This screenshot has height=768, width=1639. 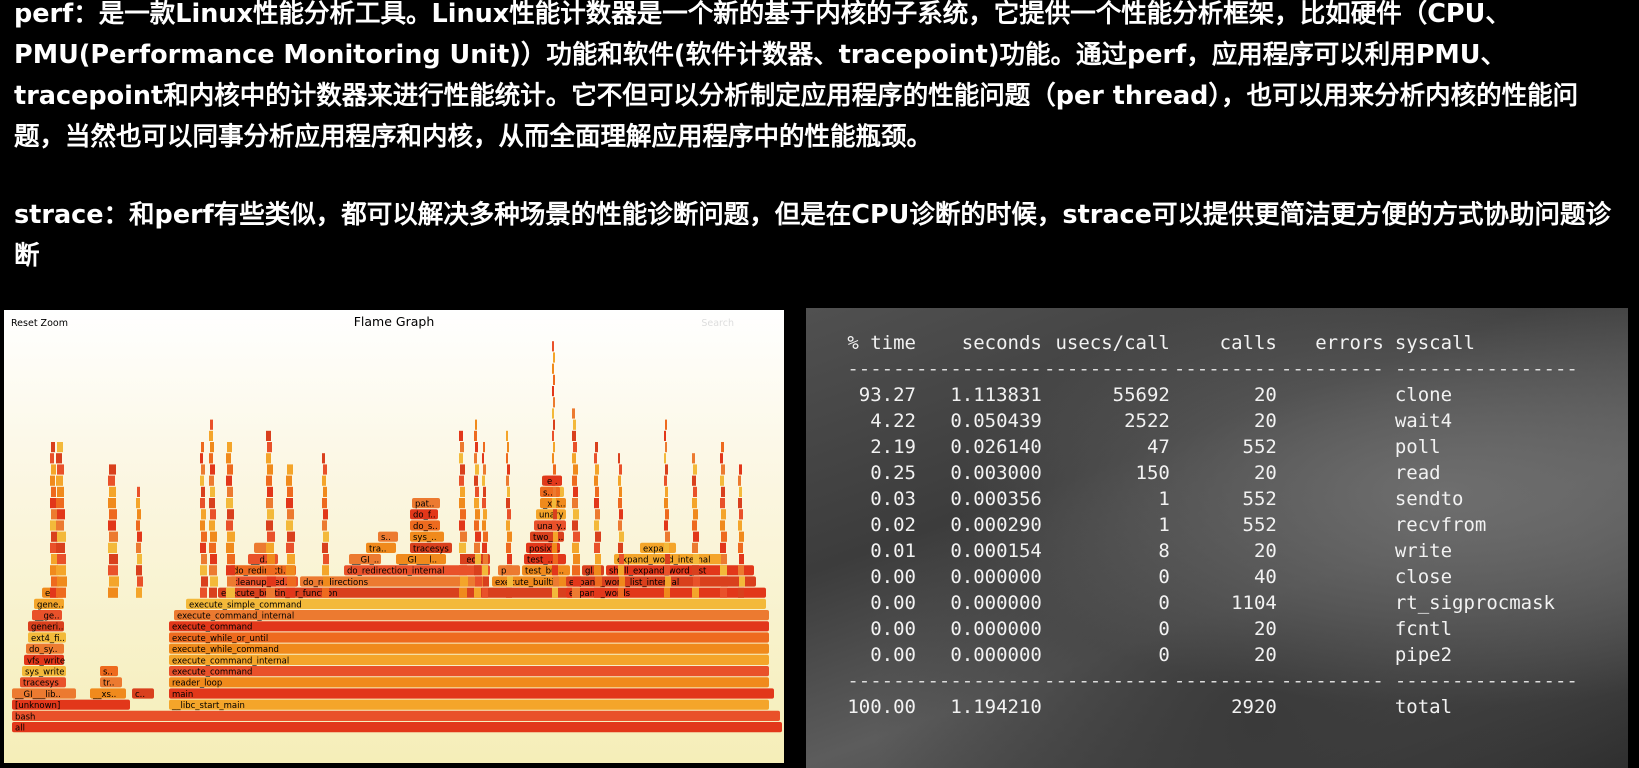 What do you see at coordinates (550, 526) in the screenshot?
I see `flame-frame: unary..` at bounding box center [550, 526].